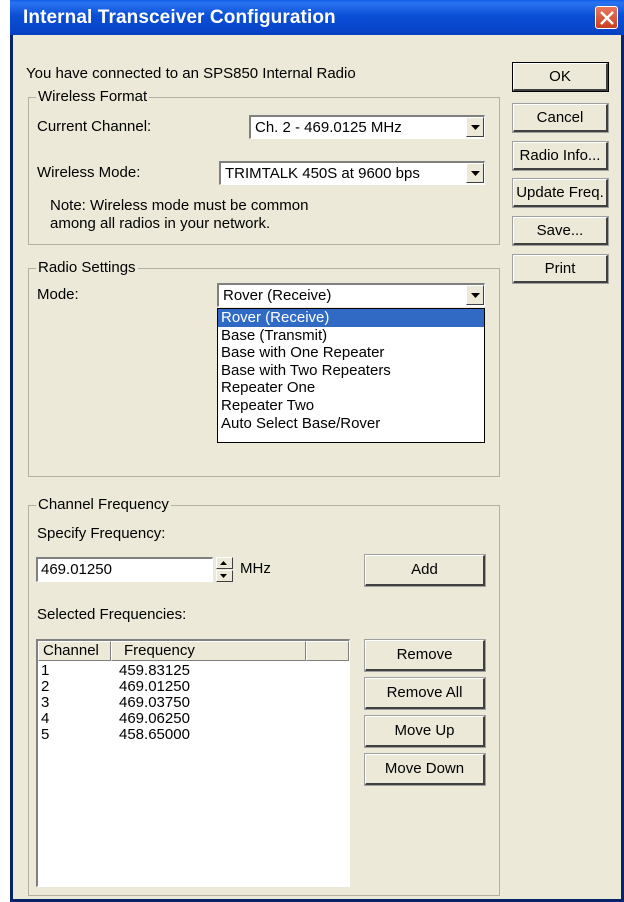 This screenshot has width=624, height=902. What do you see at coordinates (58, 294) in the screenshot?
I see `radio-mode-label: Mode:` at bounding box center [58, 294].